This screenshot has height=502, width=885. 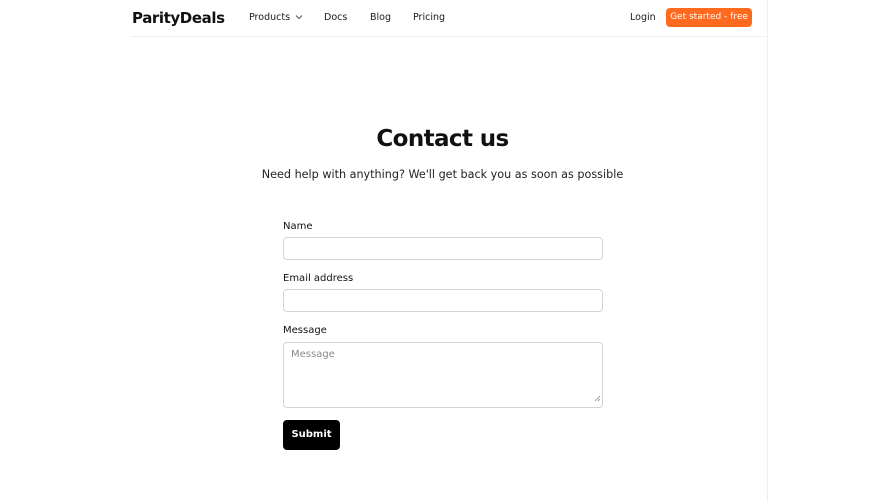 What do you see at coordinates (443, 248) in the screenshot?
I see `name-field` at bounding box center [443, 248].